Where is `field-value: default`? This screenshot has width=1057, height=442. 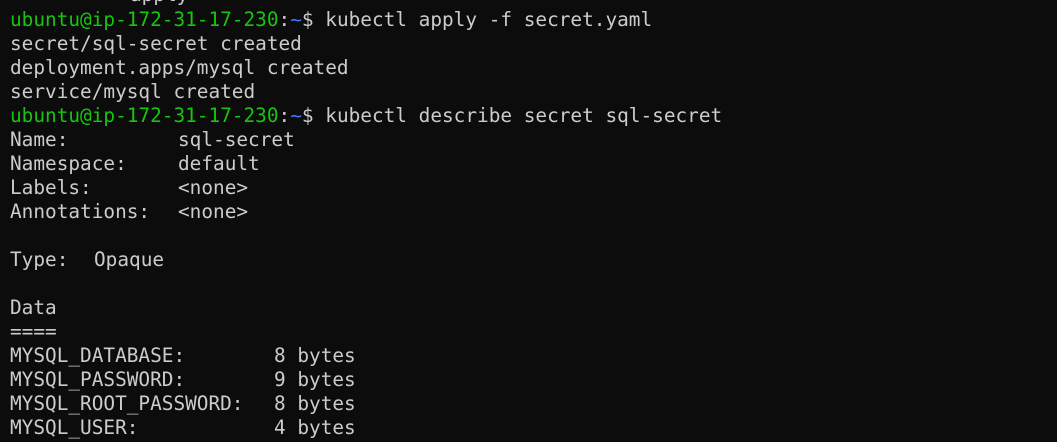 field-value: default is located at coordinates (219, 163).